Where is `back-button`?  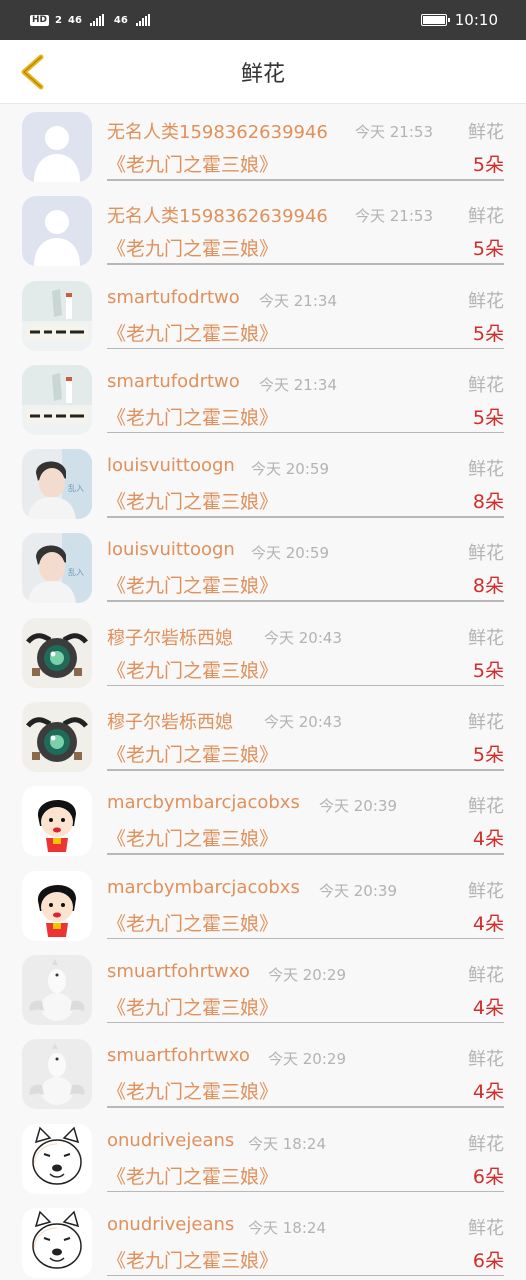 back-button is located at coordinates (32, 72).